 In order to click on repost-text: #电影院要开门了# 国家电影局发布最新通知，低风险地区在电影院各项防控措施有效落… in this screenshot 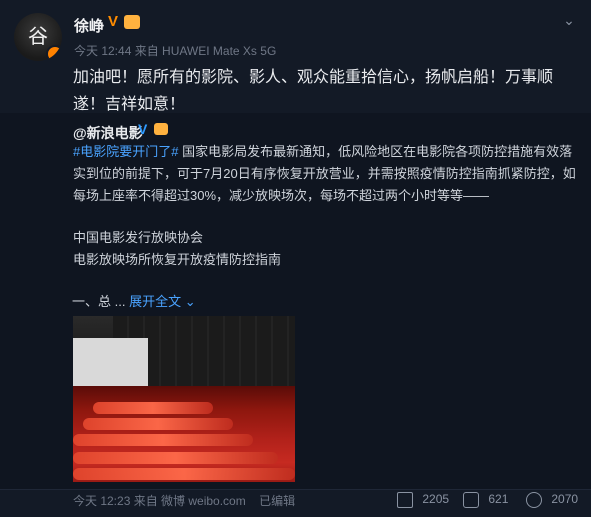, I will do `click(327, 174)`.